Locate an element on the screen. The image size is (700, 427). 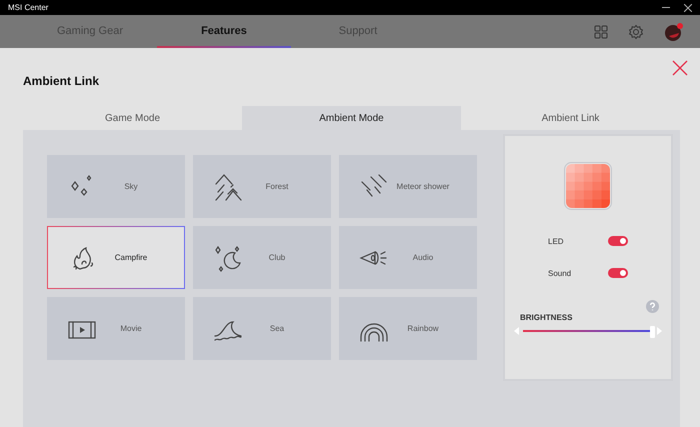
mode-tab: Ambient Link is located at coordinates (570, 118).